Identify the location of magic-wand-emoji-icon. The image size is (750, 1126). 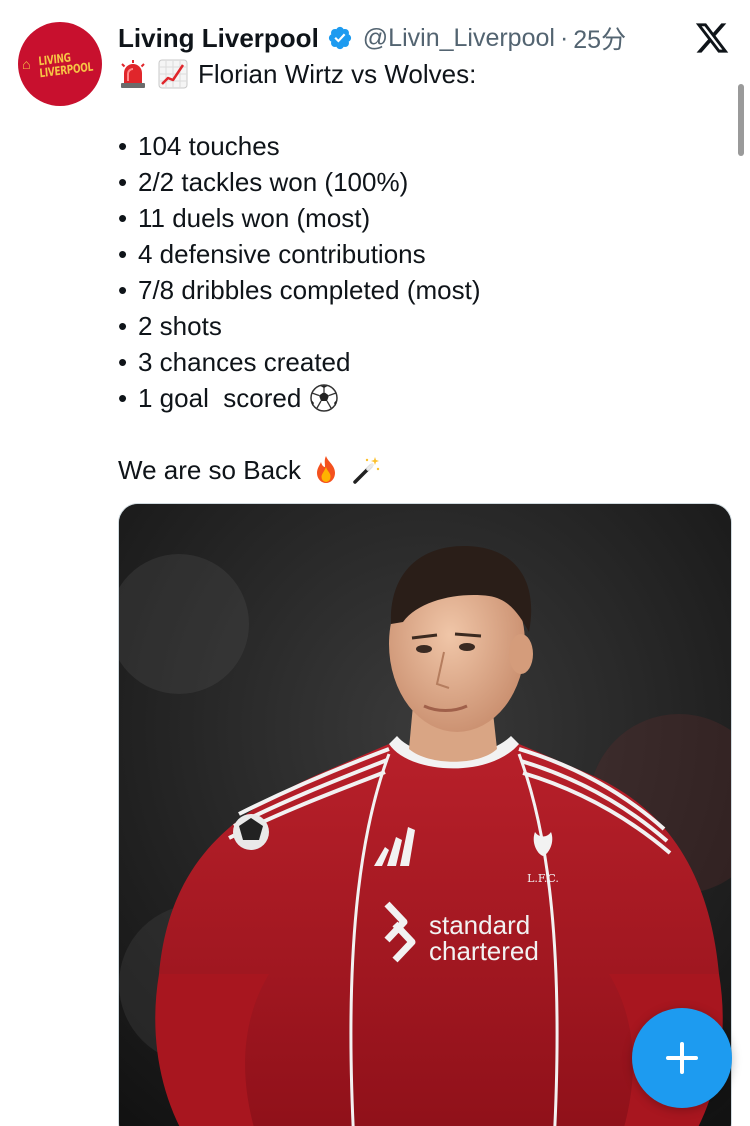
(366, 470).